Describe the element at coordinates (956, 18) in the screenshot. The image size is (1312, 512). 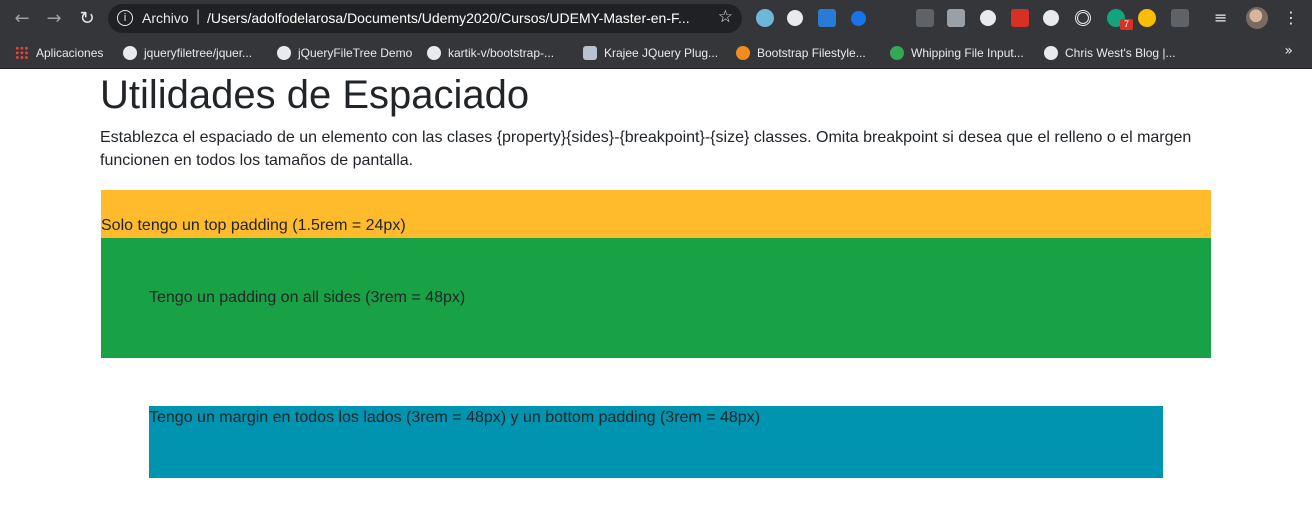
I see `extension-page-icon` at that location.